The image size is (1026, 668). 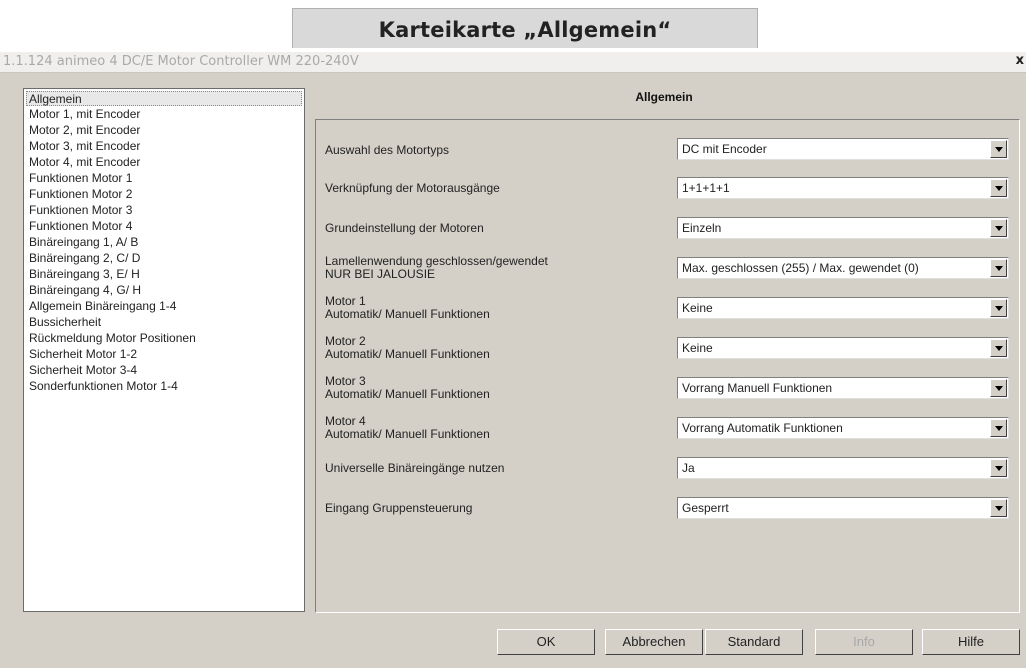 I want to click on nav-item-sicherheit-motor-3-4: Sicherheit Motor 3-4, so click(x=82, y=370).